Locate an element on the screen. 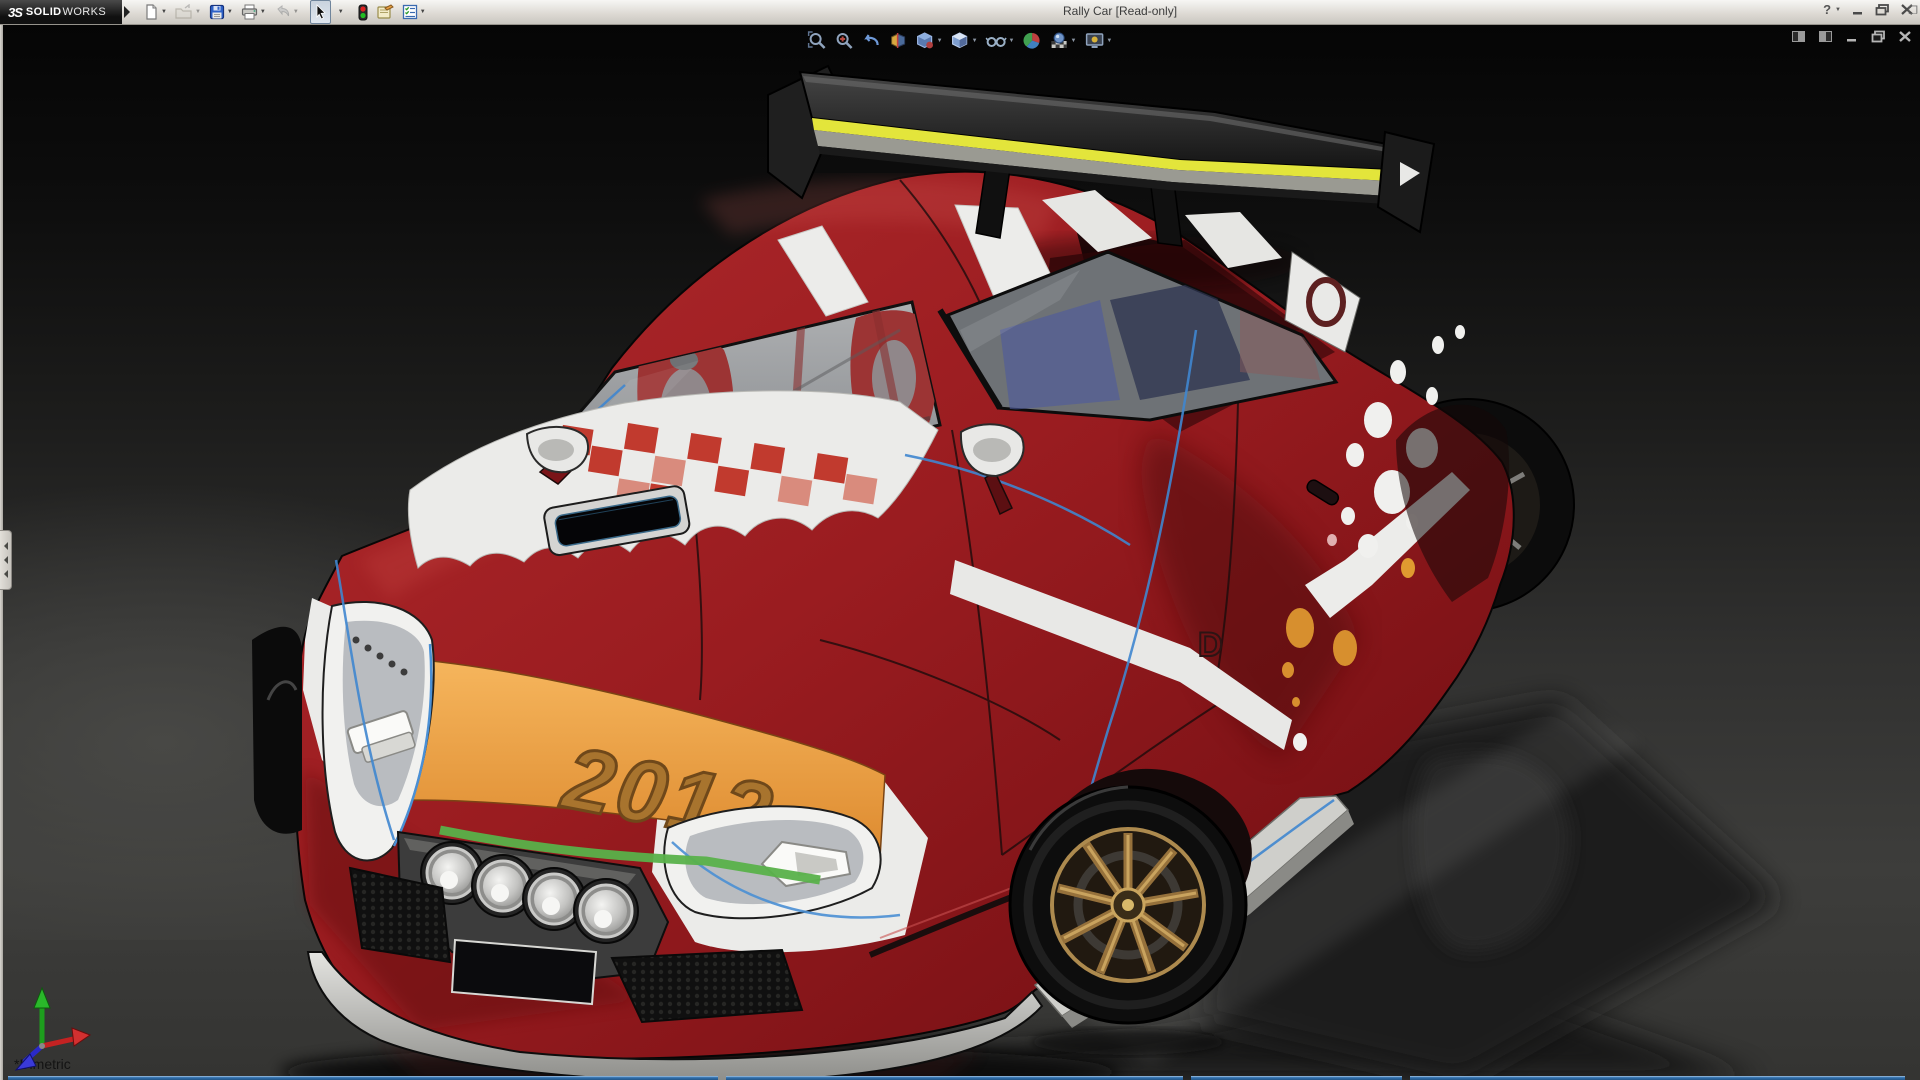 The image size is (1920, 1080). select-cursor-icon is located at coordinates (321, 12).